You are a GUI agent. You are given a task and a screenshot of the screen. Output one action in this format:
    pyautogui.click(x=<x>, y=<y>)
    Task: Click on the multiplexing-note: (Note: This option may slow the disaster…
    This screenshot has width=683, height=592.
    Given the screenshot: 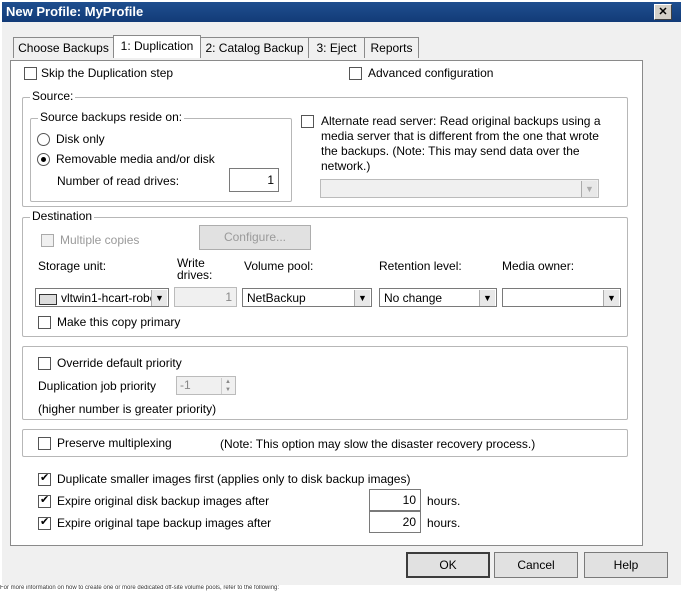 What is the action you would take?
    pyautogui.click(x=378, y=444)
    